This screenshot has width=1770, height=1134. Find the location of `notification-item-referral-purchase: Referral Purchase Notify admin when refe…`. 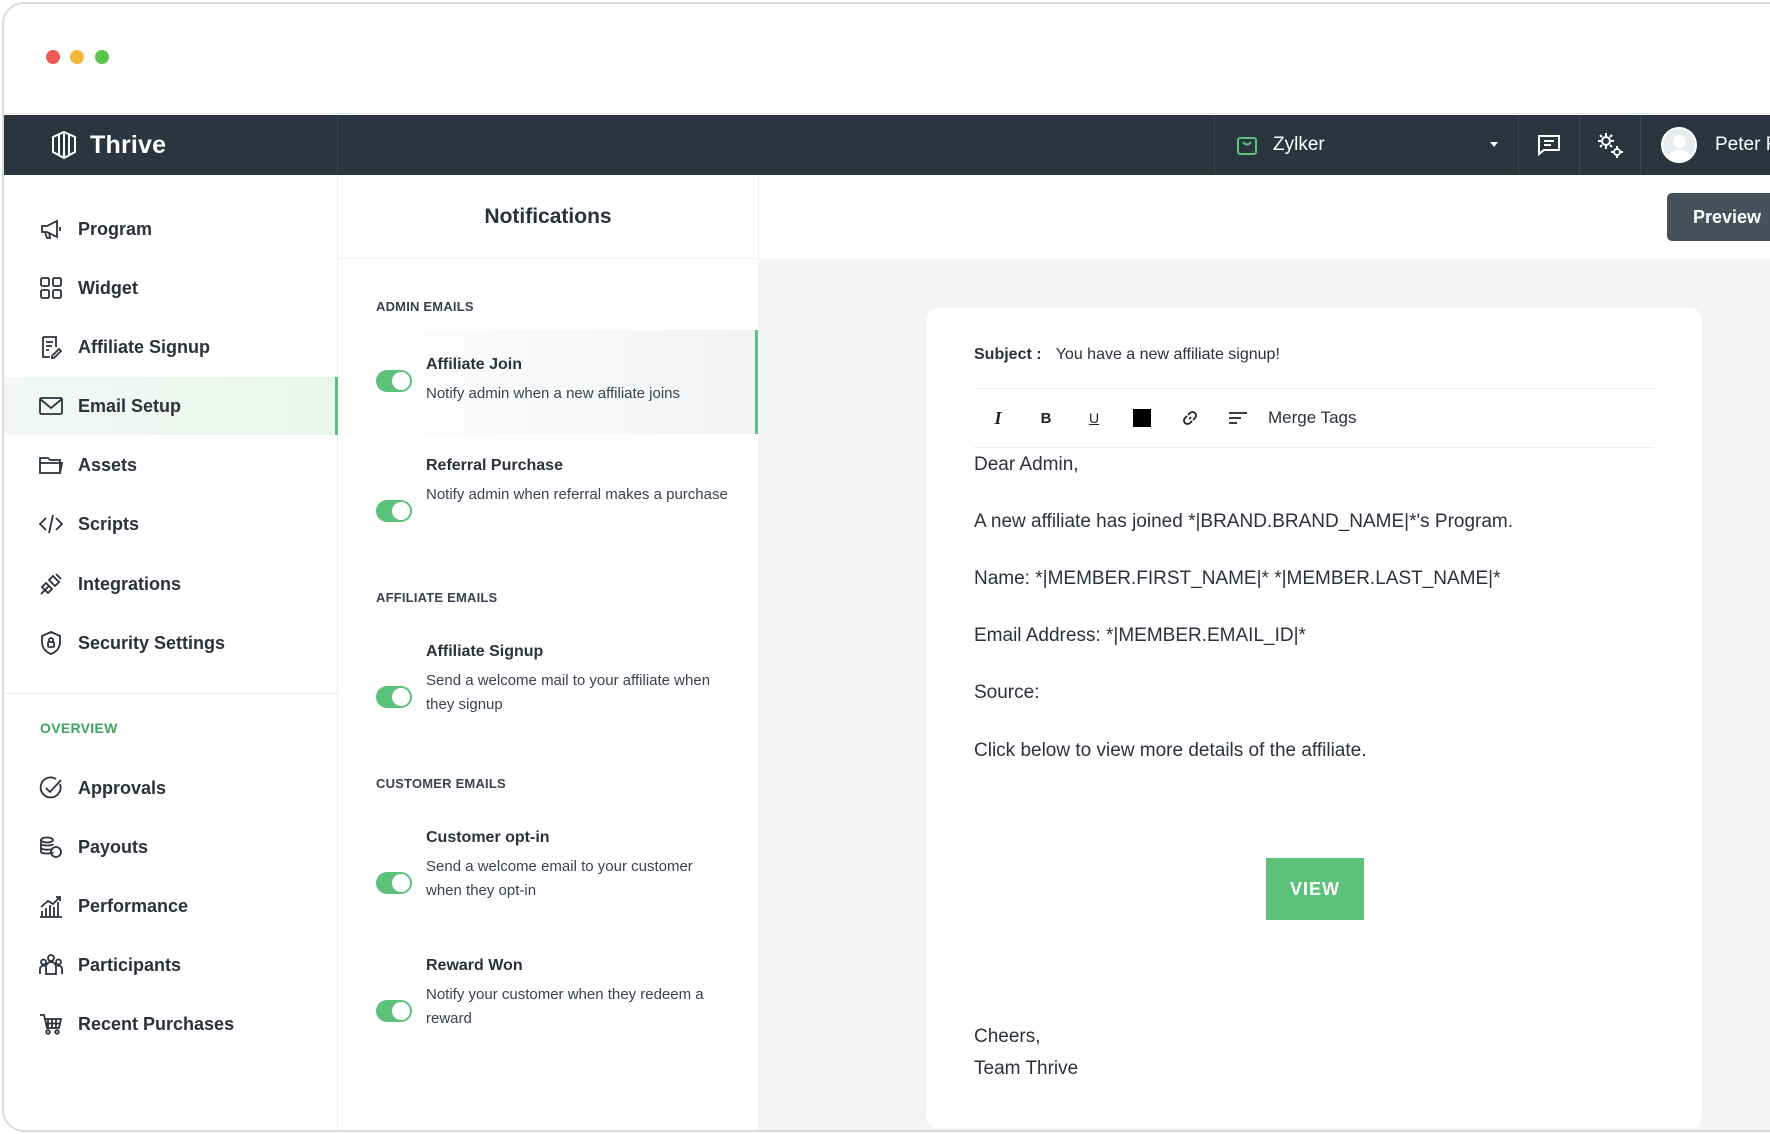

notification-item-referral-purchase: Referral Purchase Notify admin when refe… is located at coordinates (548, 507).